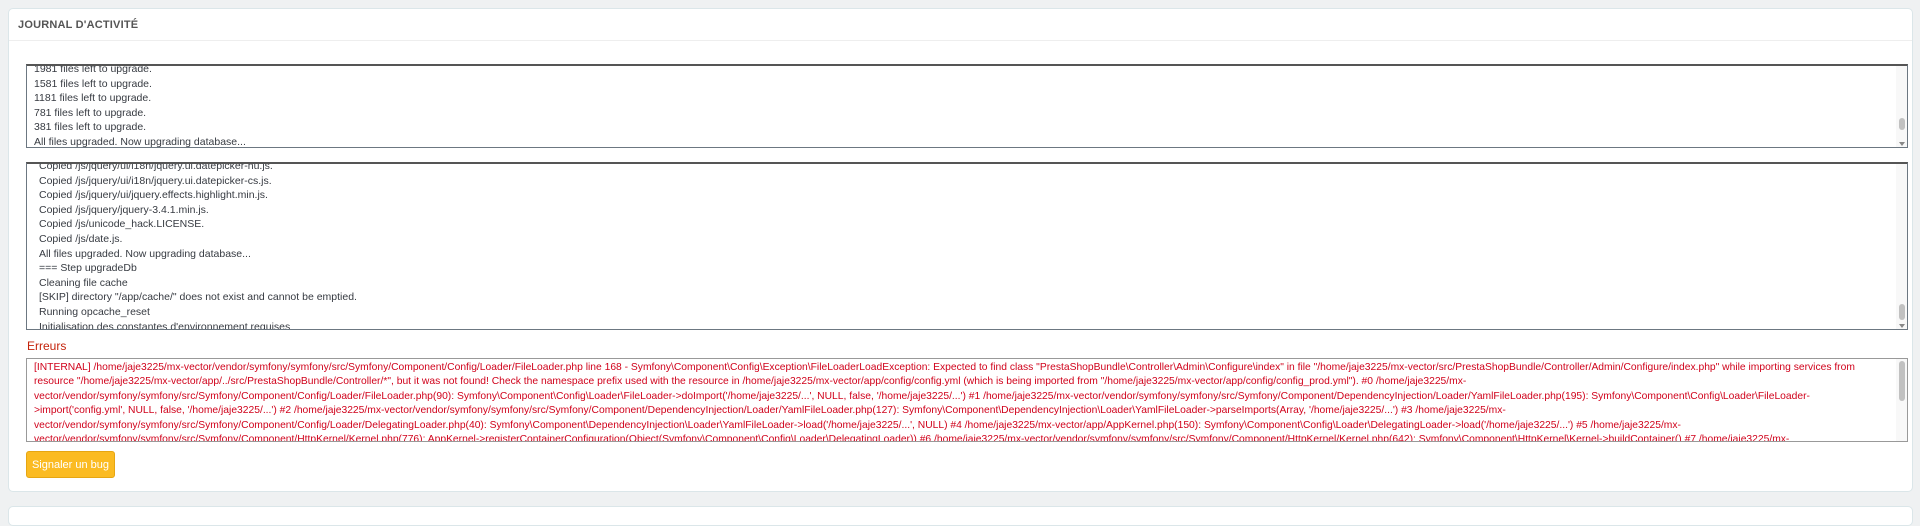 This screenshot has height=526, width=1920. I want to click on log-line: 781 files left to upgrade., so click(90, 112).